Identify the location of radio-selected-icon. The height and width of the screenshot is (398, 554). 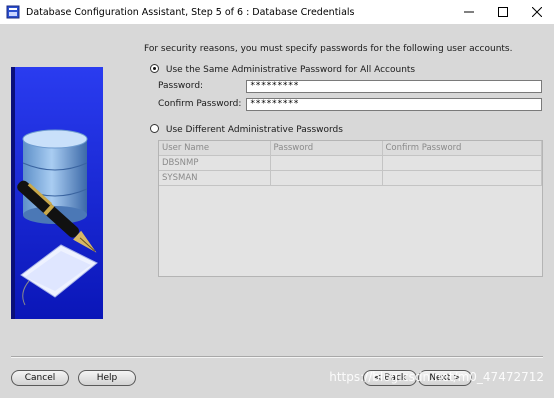
(154, 68).